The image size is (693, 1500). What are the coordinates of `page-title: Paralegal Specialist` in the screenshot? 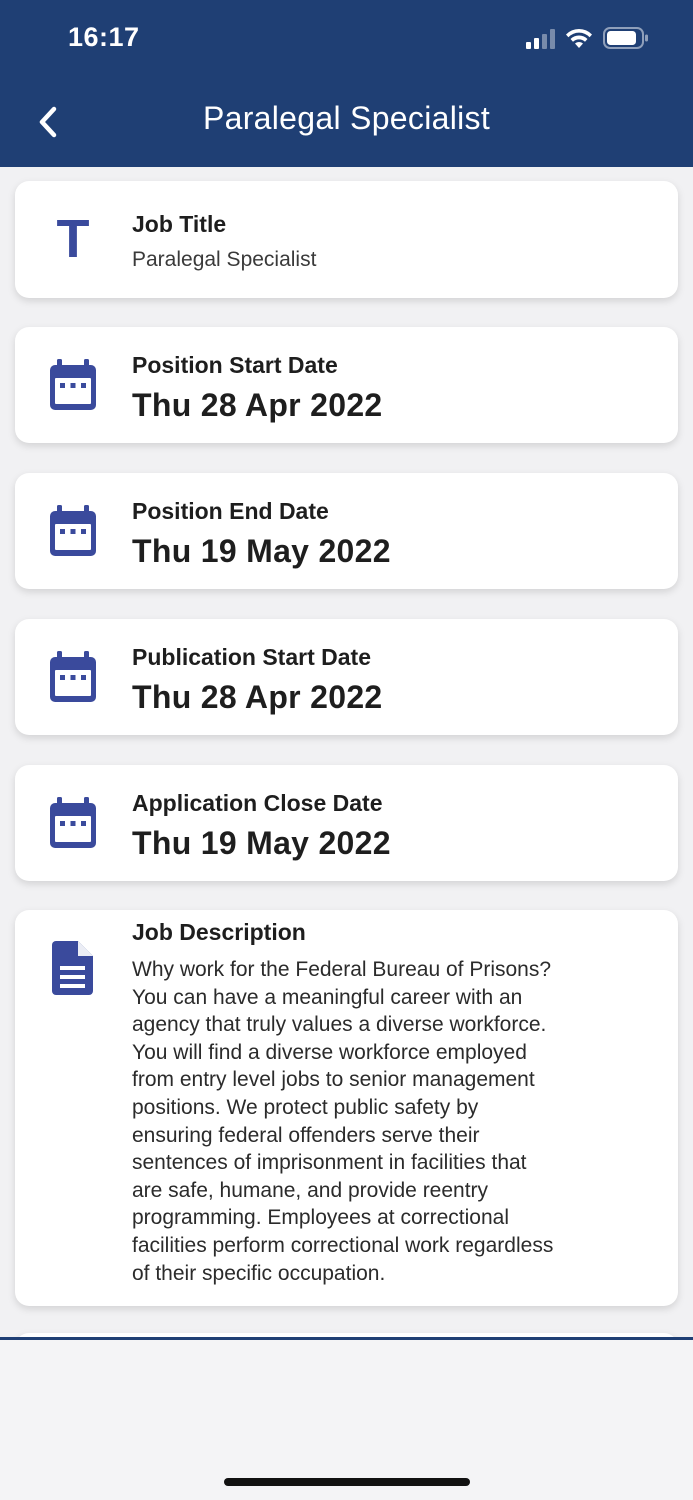 It's located at (346, 118).